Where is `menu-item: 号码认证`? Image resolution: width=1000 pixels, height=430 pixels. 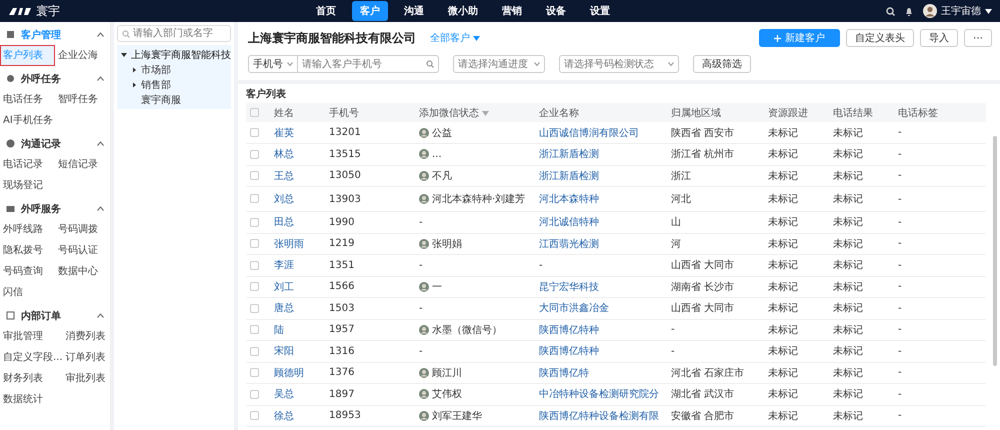
menu-item: 号码认证 is located at coordinates (82, 250).